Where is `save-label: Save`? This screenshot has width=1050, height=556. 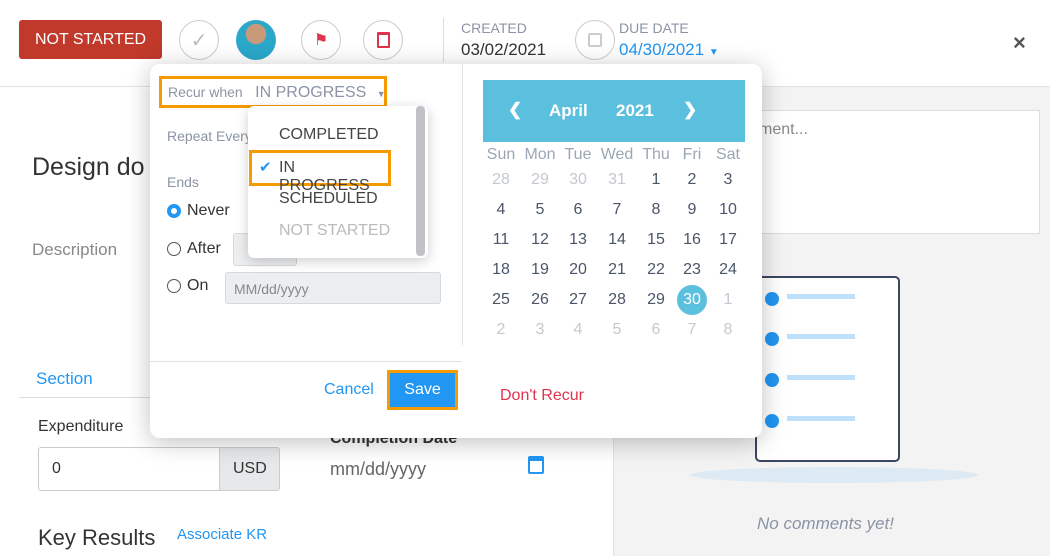
save-label: Save is located at coordinates (422, 389).